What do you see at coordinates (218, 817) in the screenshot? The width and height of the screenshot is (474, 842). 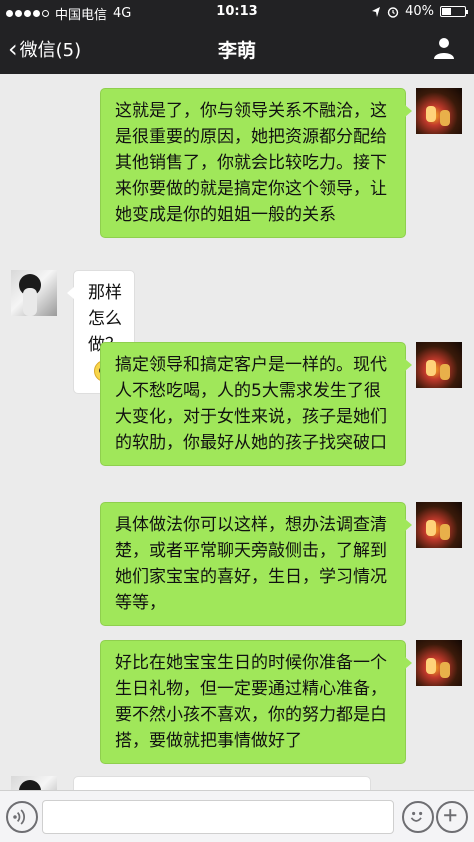 I see `message-input` at bounding box center [218, 817].